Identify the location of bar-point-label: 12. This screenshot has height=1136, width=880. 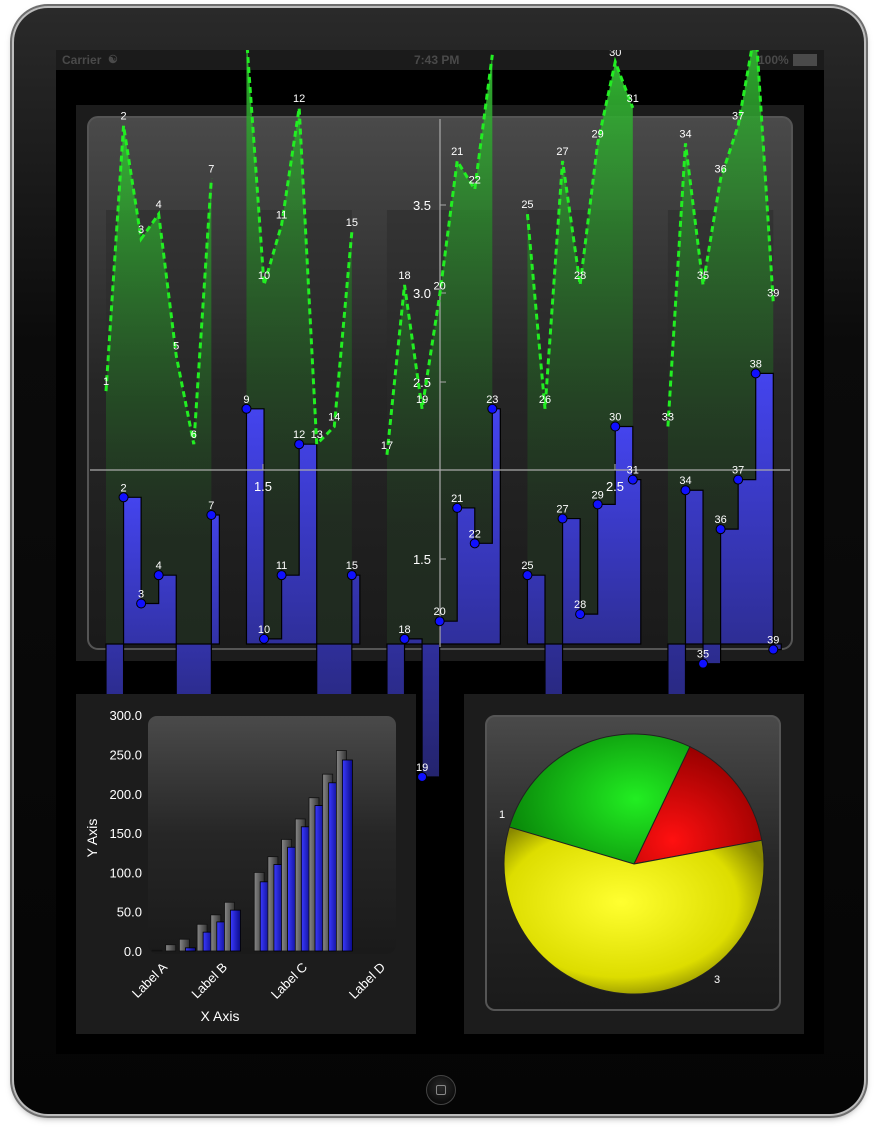
(299, 435).